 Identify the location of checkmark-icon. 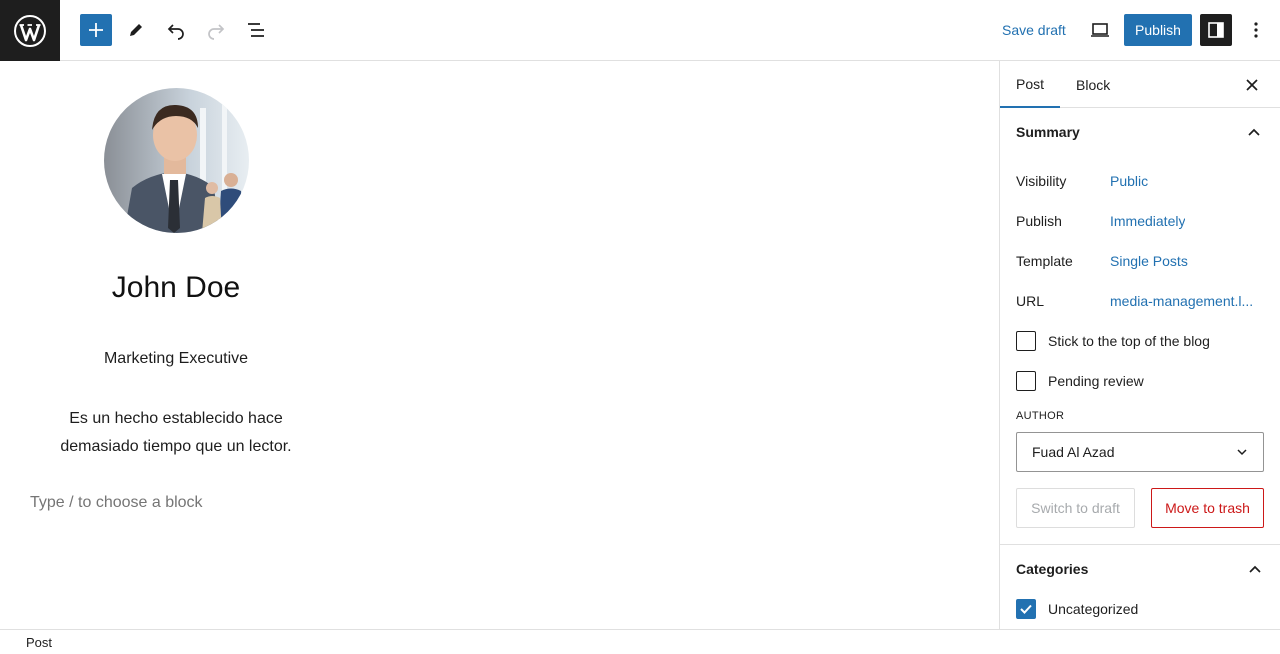
(1026, 609).